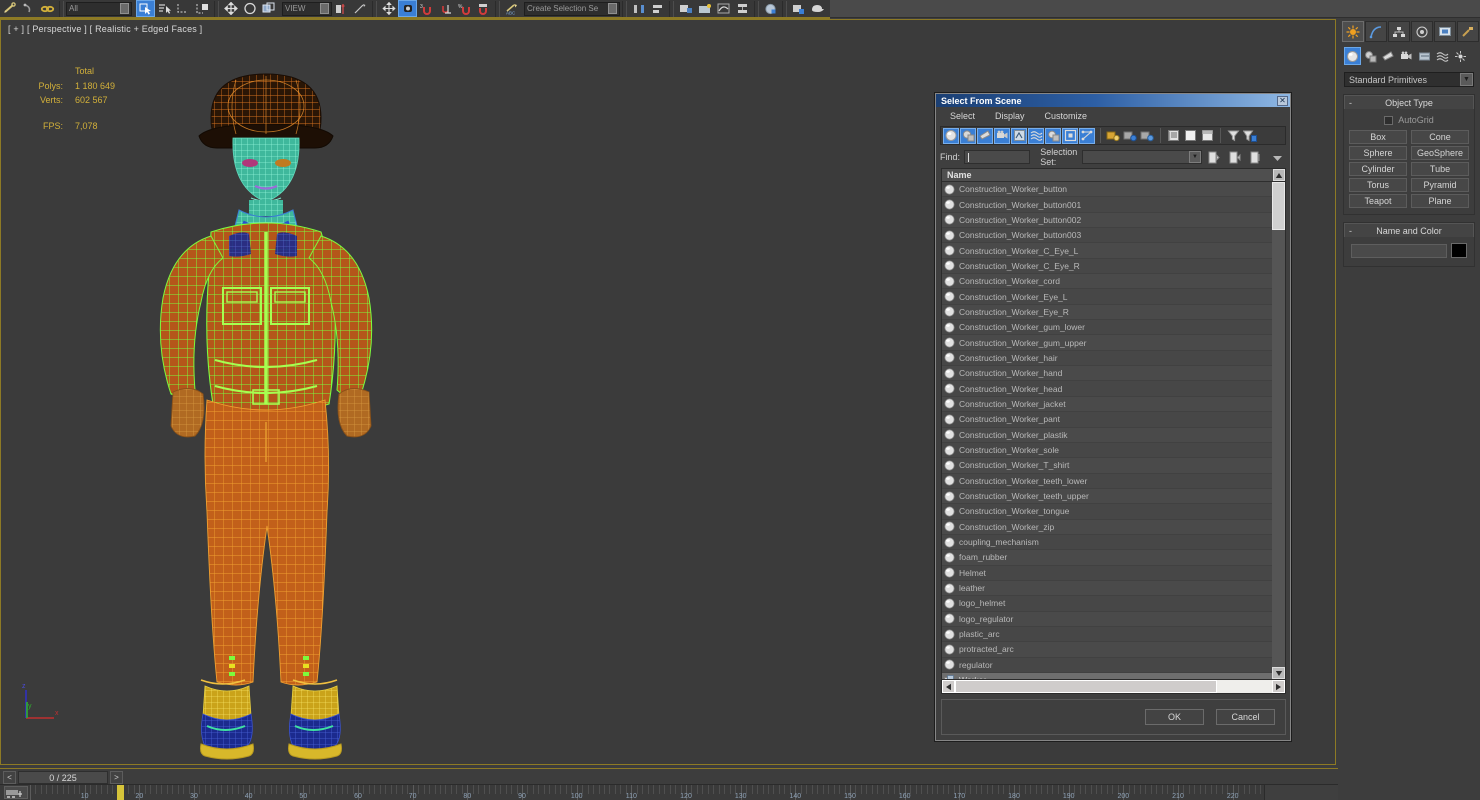 This screenshot has height=800, width=1480. I want to click on systems-icon, so click(1460, 56).